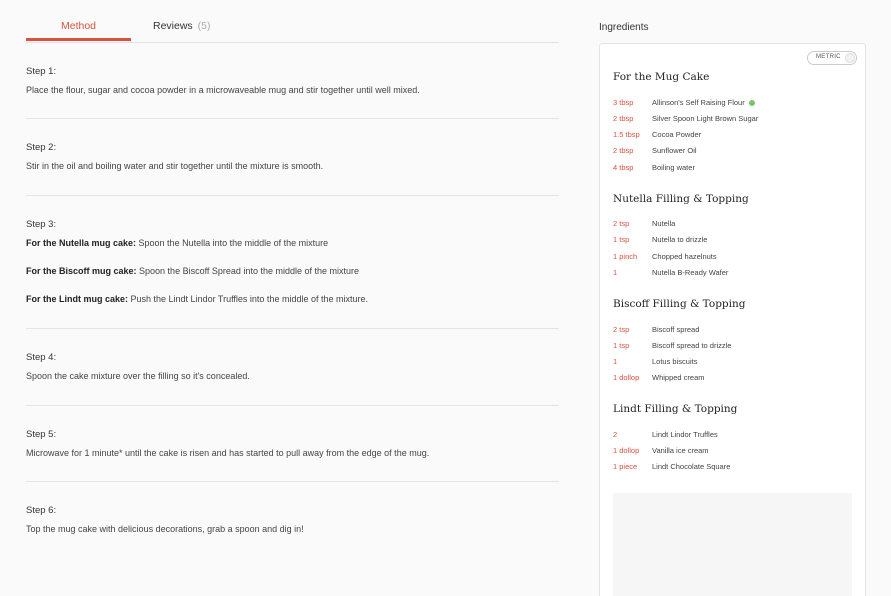  What do you see at coordinates (661, 77) in the screenshot?
I see `ingredient-group-title: For the Mug Cake` at bounding box center [661, 77].